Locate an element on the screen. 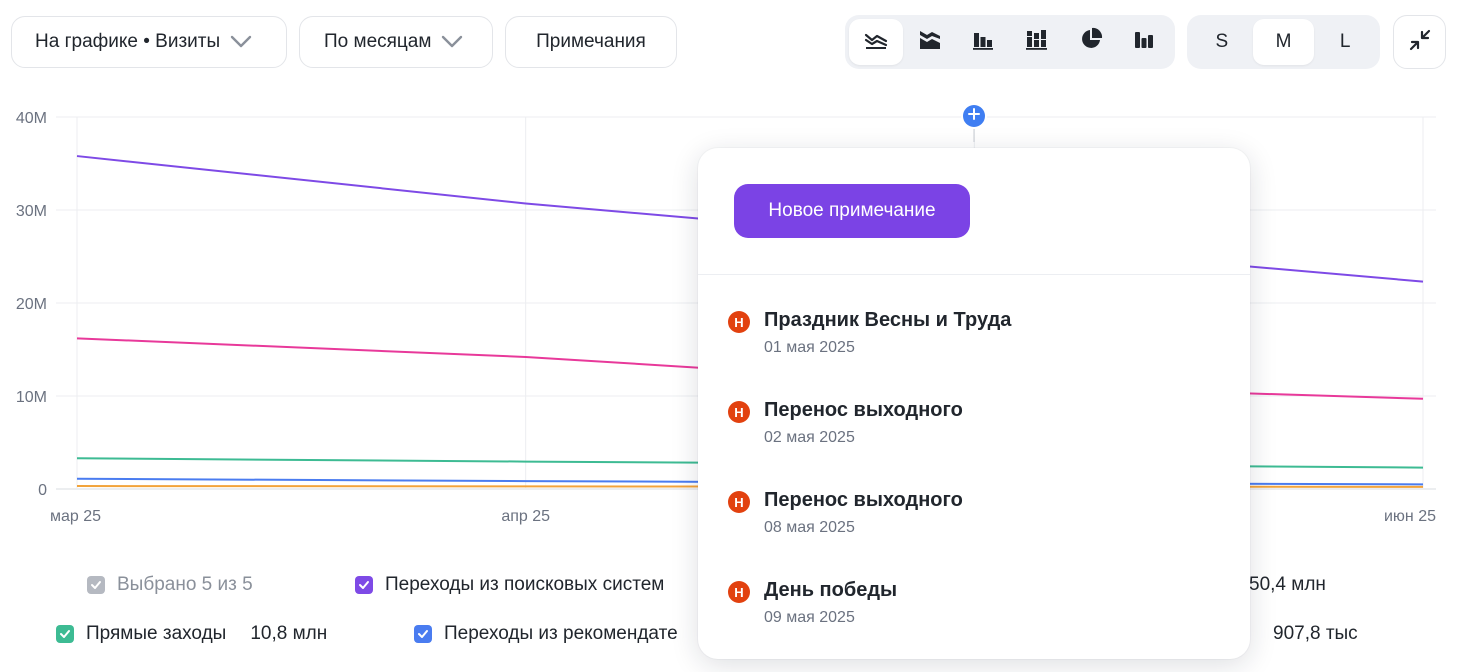 This screenshot has width=1459, height=672. chart-type-line is located at coordinates (876, 42).